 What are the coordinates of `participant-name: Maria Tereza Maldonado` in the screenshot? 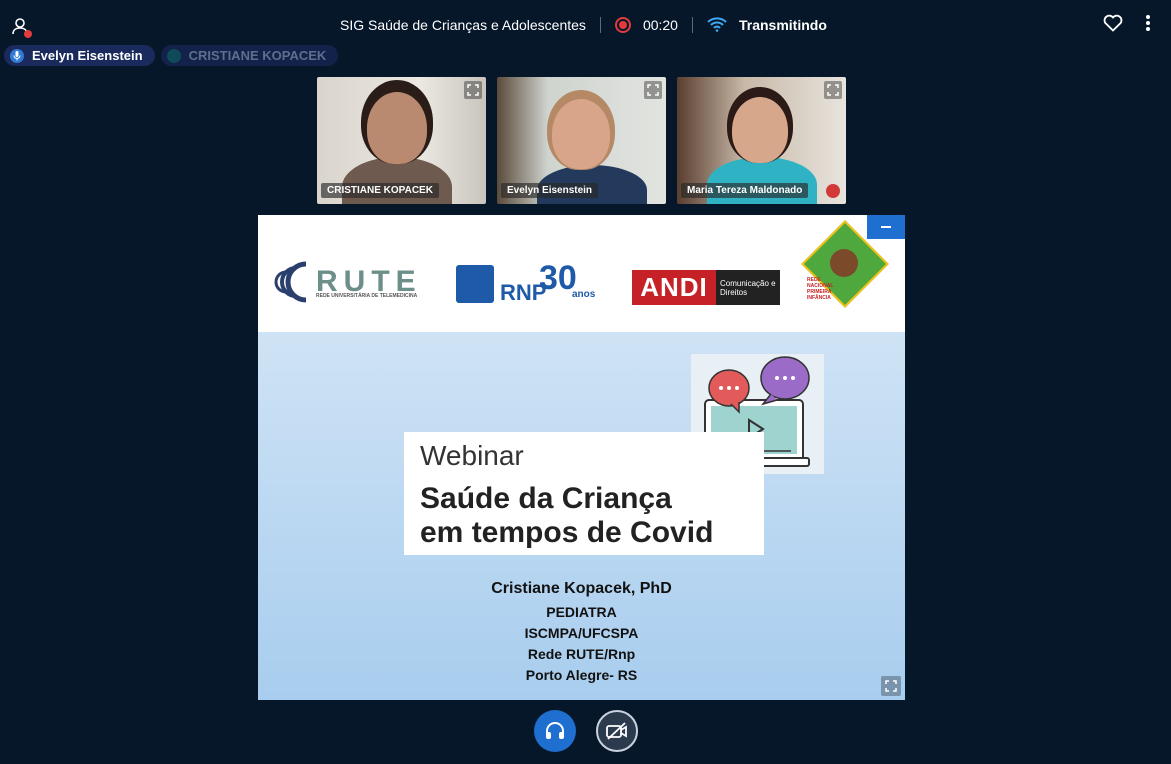 It's located at (745, 190).